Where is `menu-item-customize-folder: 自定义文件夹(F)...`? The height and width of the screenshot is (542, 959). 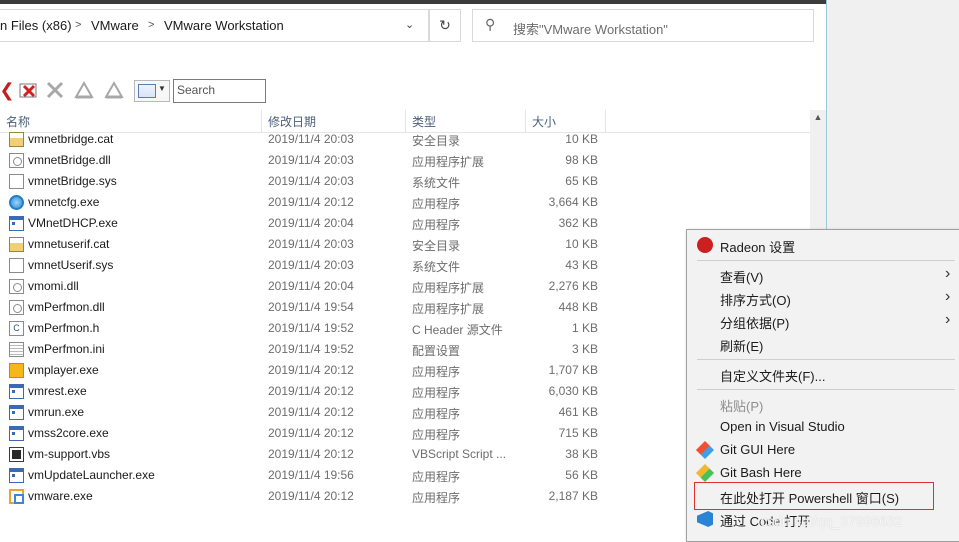 menu-item-customize-folder: 自定义文件夹(F)... is located at coordinates (823, 374).